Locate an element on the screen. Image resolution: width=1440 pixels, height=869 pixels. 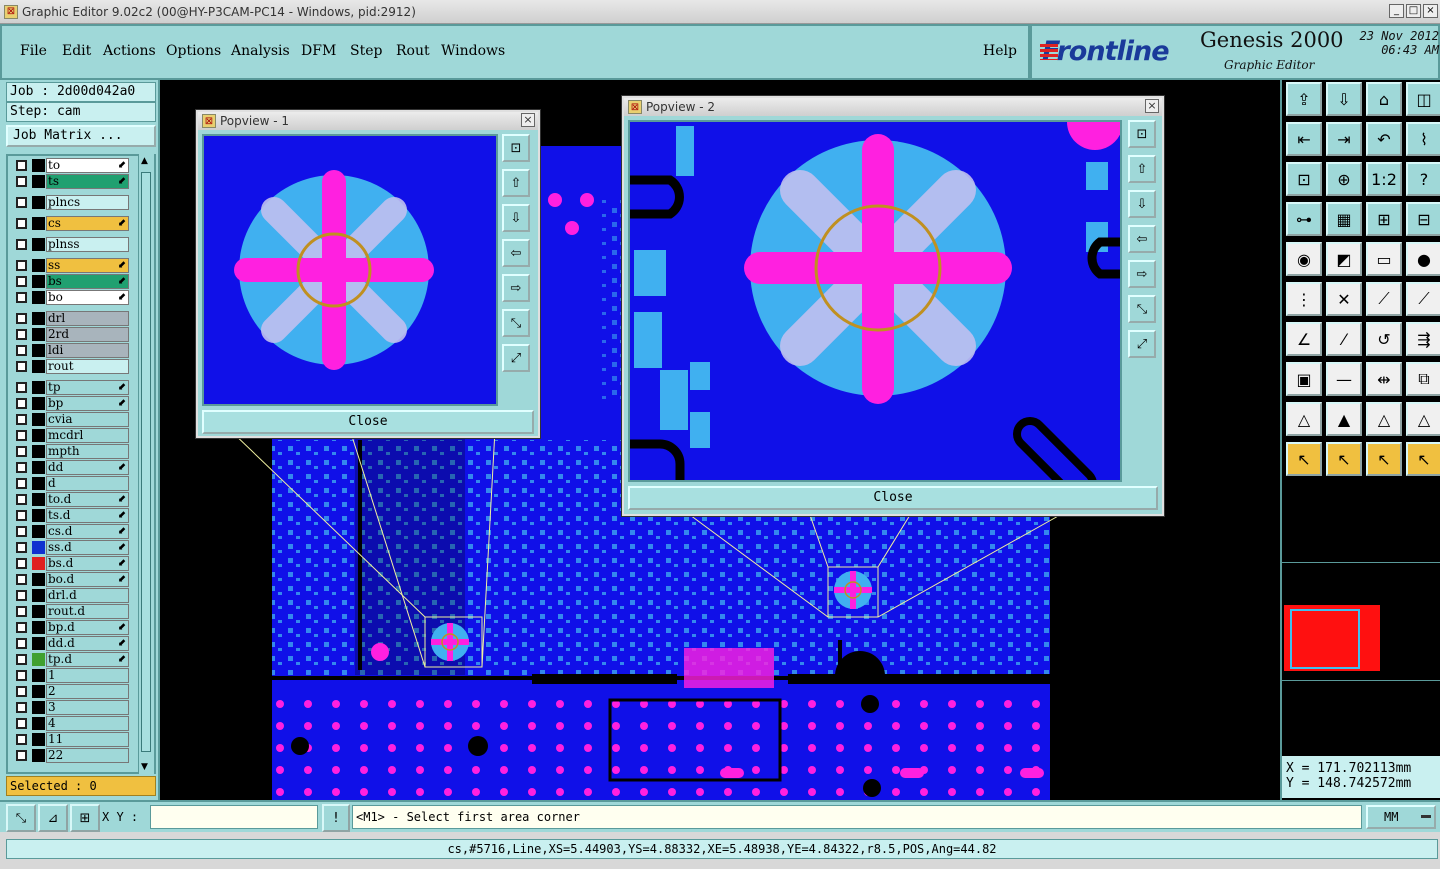
layer-row: rout is located at coordinates (71, 366).